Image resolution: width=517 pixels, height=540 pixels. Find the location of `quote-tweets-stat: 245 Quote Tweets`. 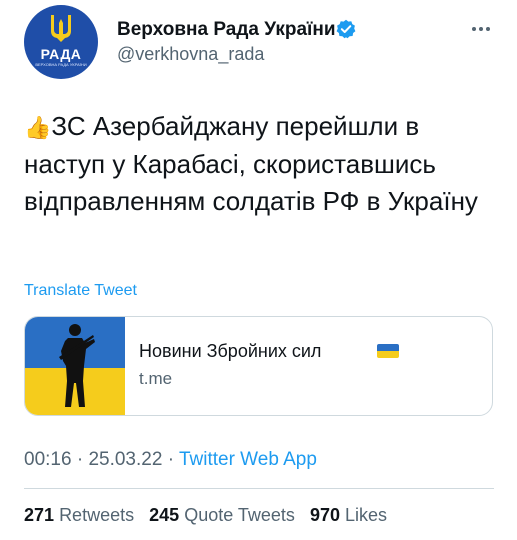

quote-tweets-stat: 245 Quote Tweets is located at coordinates (222, 515).